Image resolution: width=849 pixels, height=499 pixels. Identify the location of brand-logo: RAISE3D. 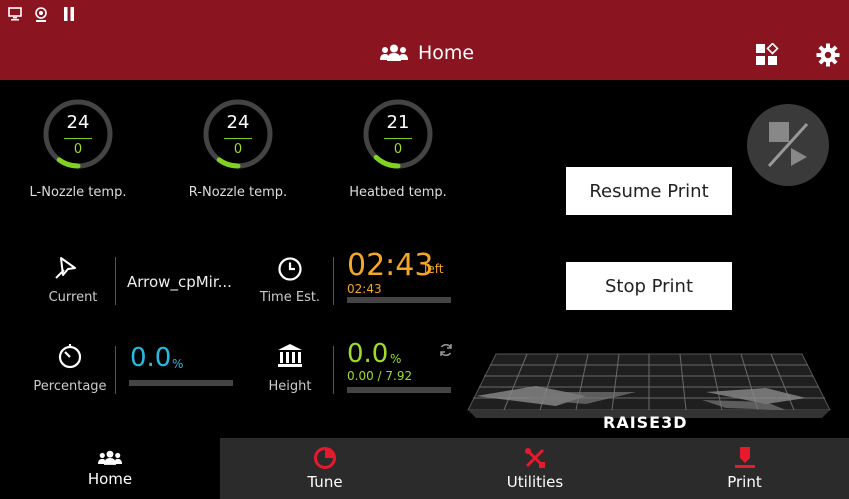
(645, 422).